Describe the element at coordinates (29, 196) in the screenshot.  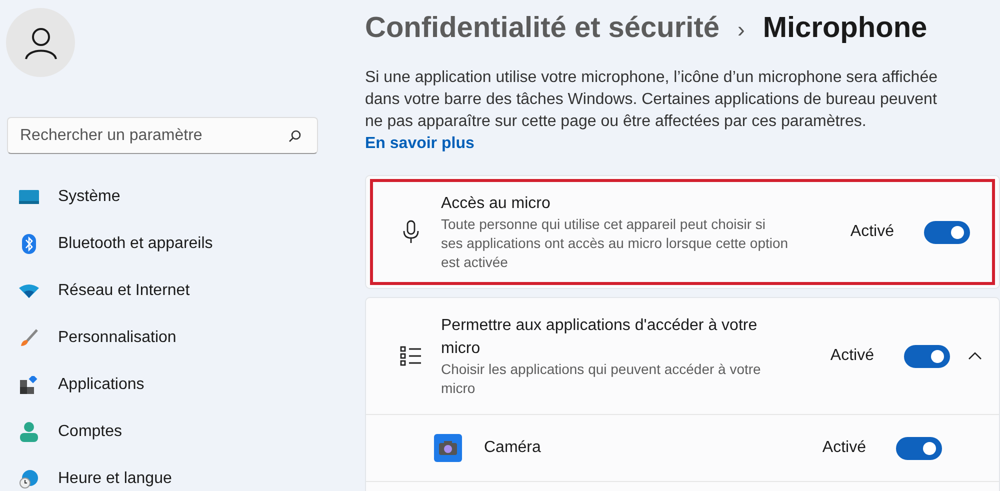
I see `monitor-icon` at that location.